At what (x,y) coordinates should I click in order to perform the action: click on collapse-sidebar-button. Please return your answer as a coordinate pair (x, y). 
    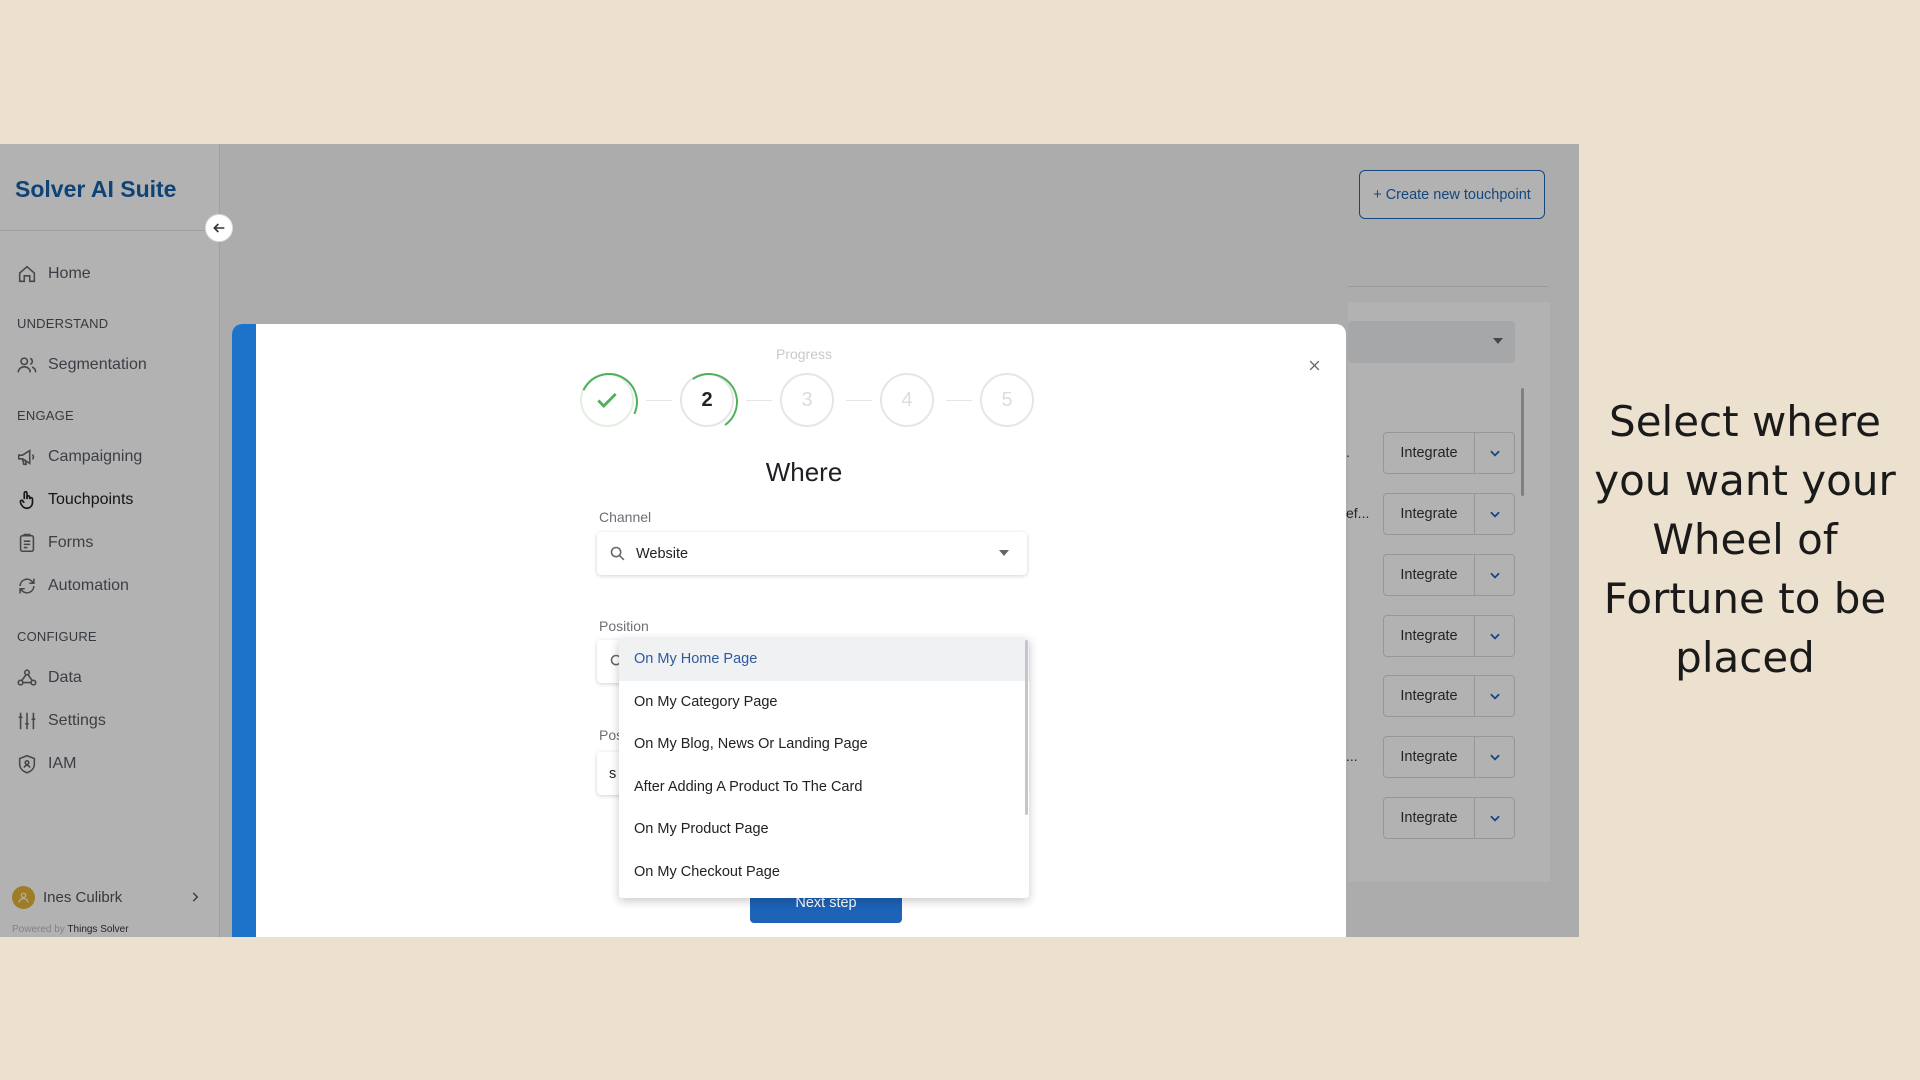
    Looking at the image, I should click on (219, 228).